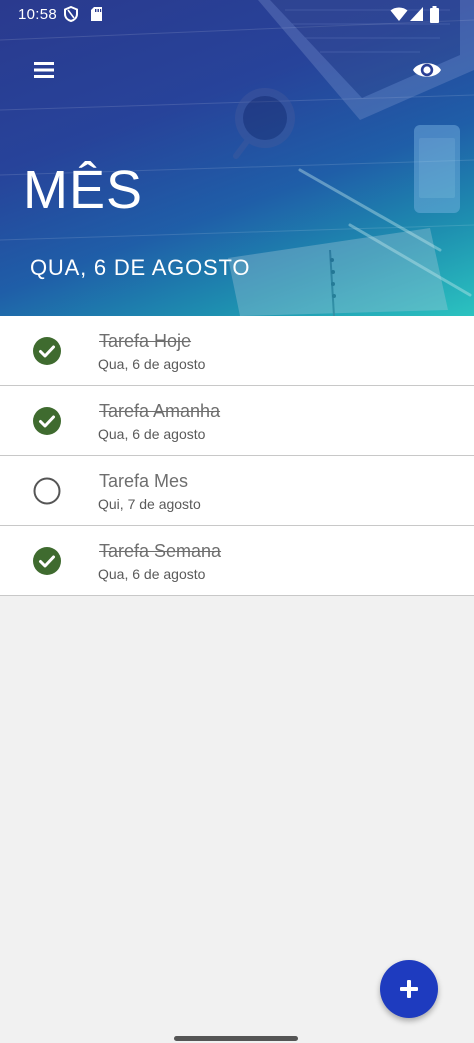 The width and height of the screenshot is (474, 1043). What do you see at coordinates (237, 15) in the screenshot?
I see `status-bar: 10:58` at bounding box center [237, 15].